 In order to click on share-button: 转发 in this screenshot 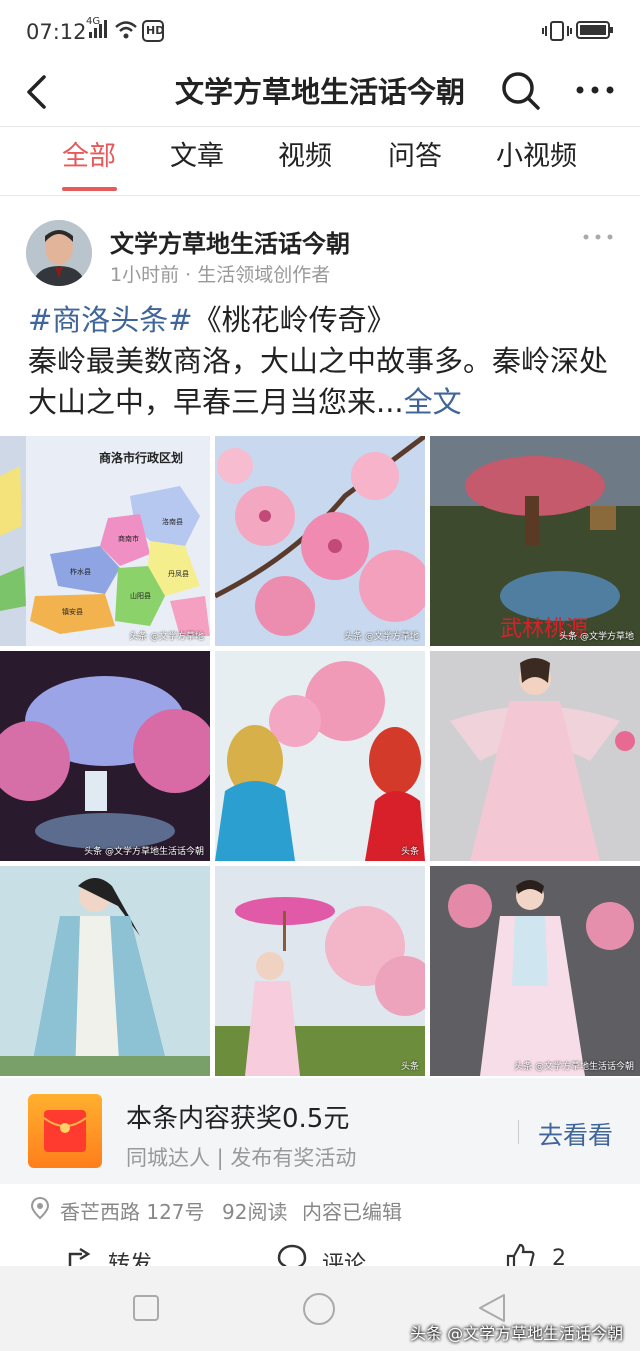, I will do `click(130, 1256)`.